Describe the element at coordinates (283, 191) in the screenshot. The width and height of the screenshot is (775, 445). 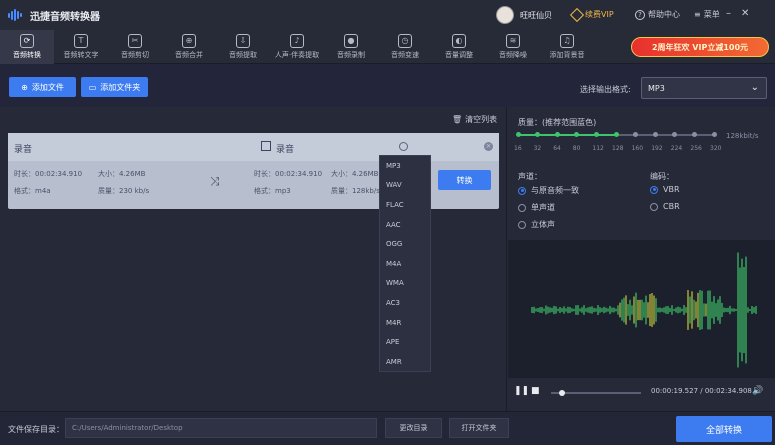
I see `value: mp3` at that location.